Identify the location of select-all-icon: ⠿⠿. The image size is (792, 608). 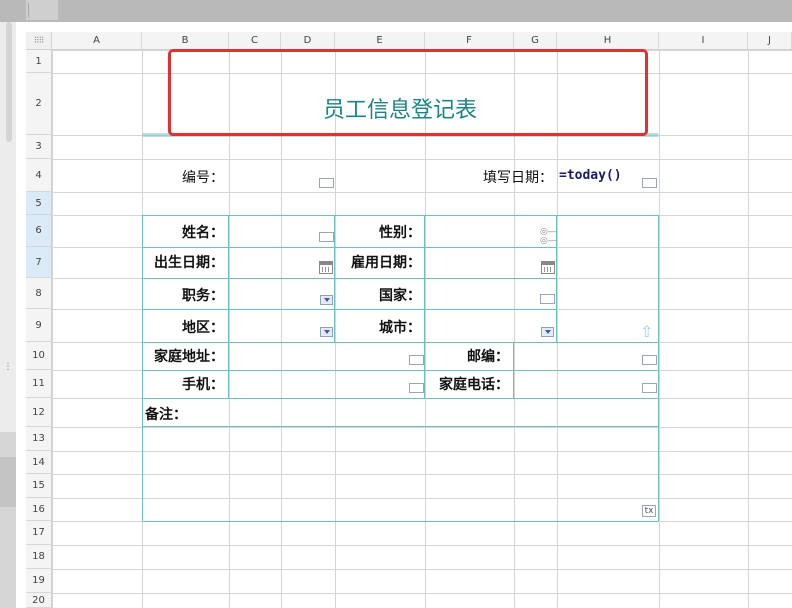
(39, 41).